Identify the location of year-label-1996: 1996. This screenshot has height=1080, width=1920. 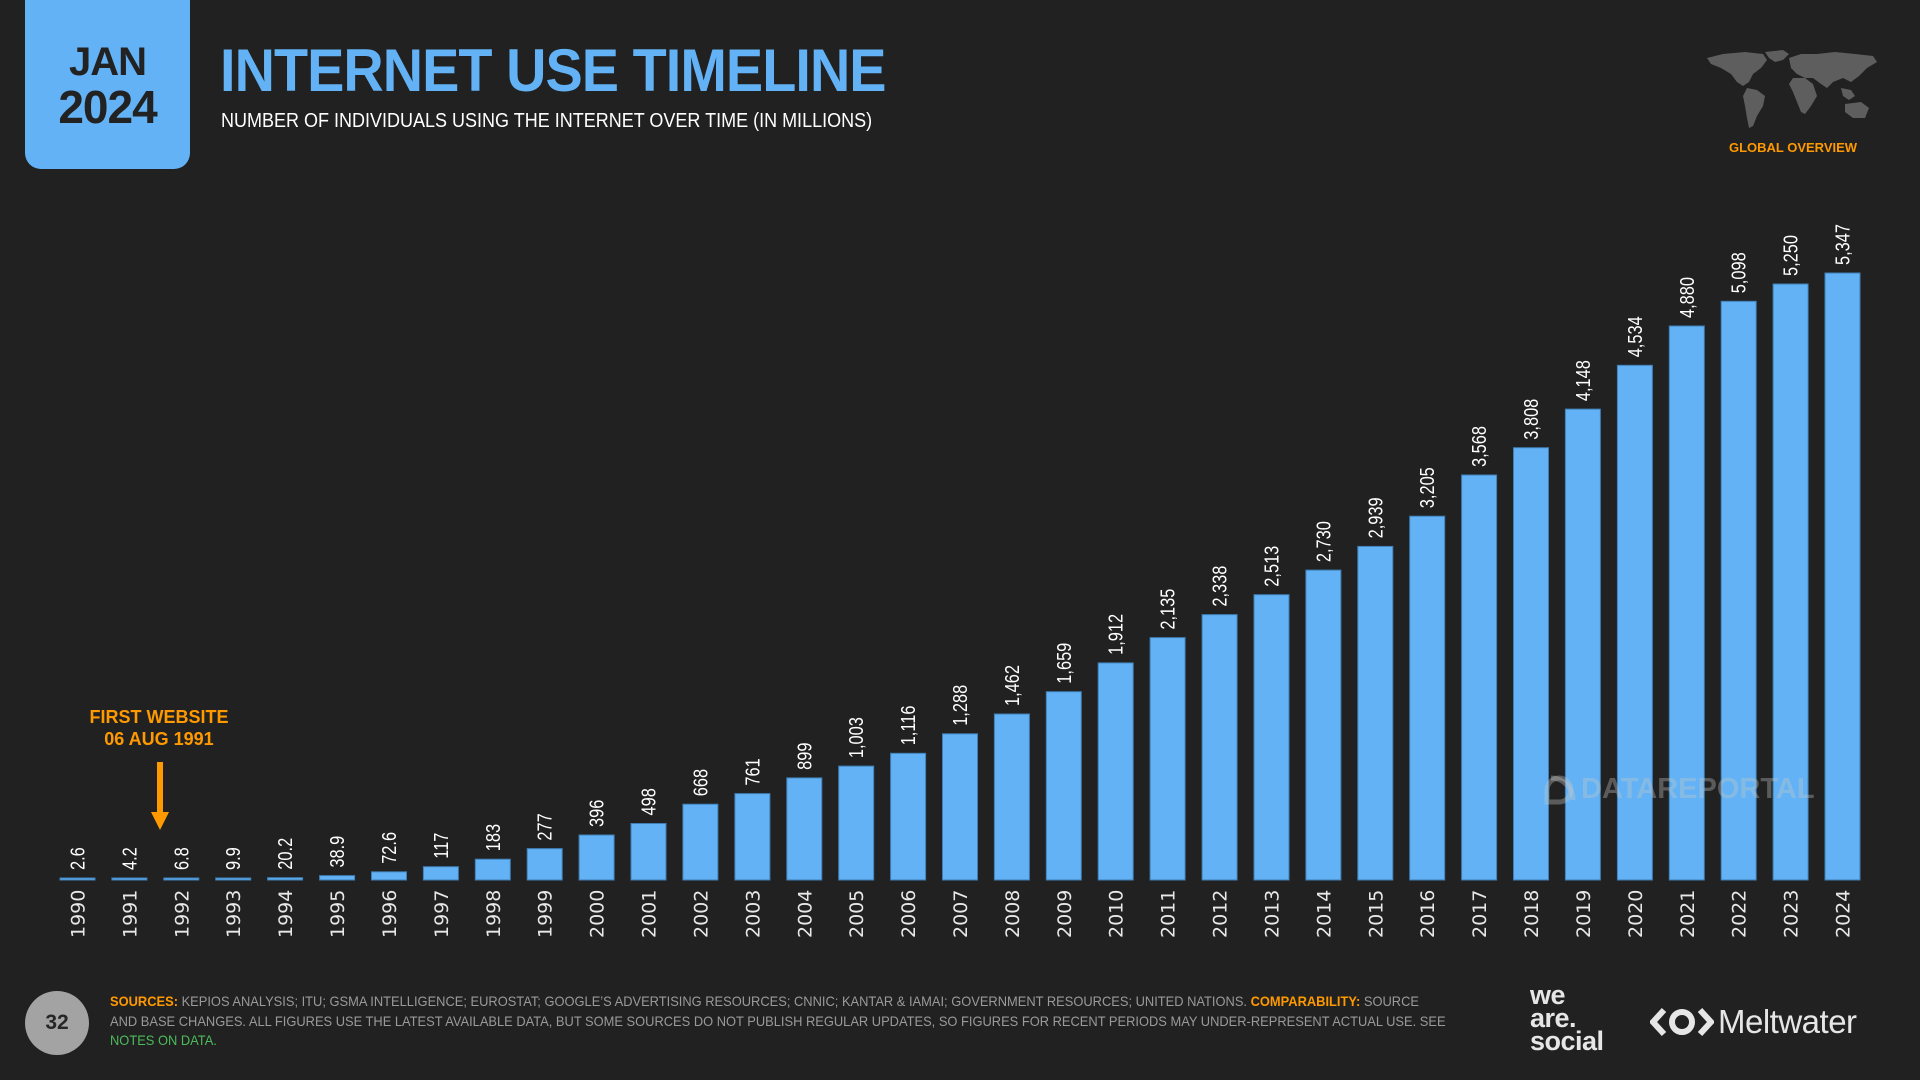
(390, 914).